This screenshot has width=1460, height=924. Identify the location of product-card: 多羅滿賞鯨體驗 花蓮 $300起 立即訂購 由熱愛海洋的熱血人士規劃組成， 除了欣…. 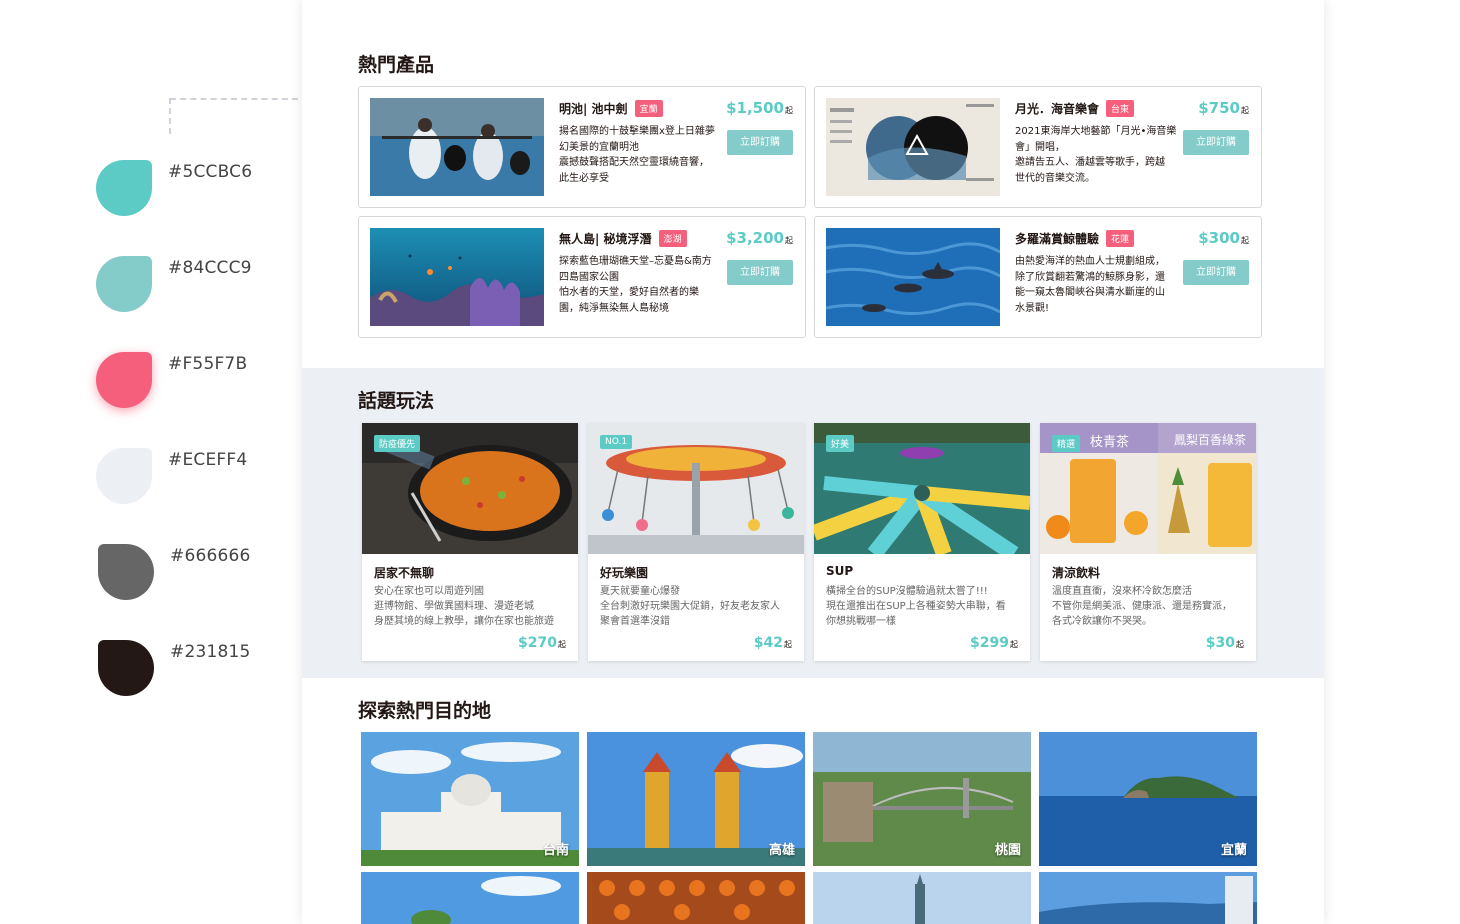
(1038, 277).